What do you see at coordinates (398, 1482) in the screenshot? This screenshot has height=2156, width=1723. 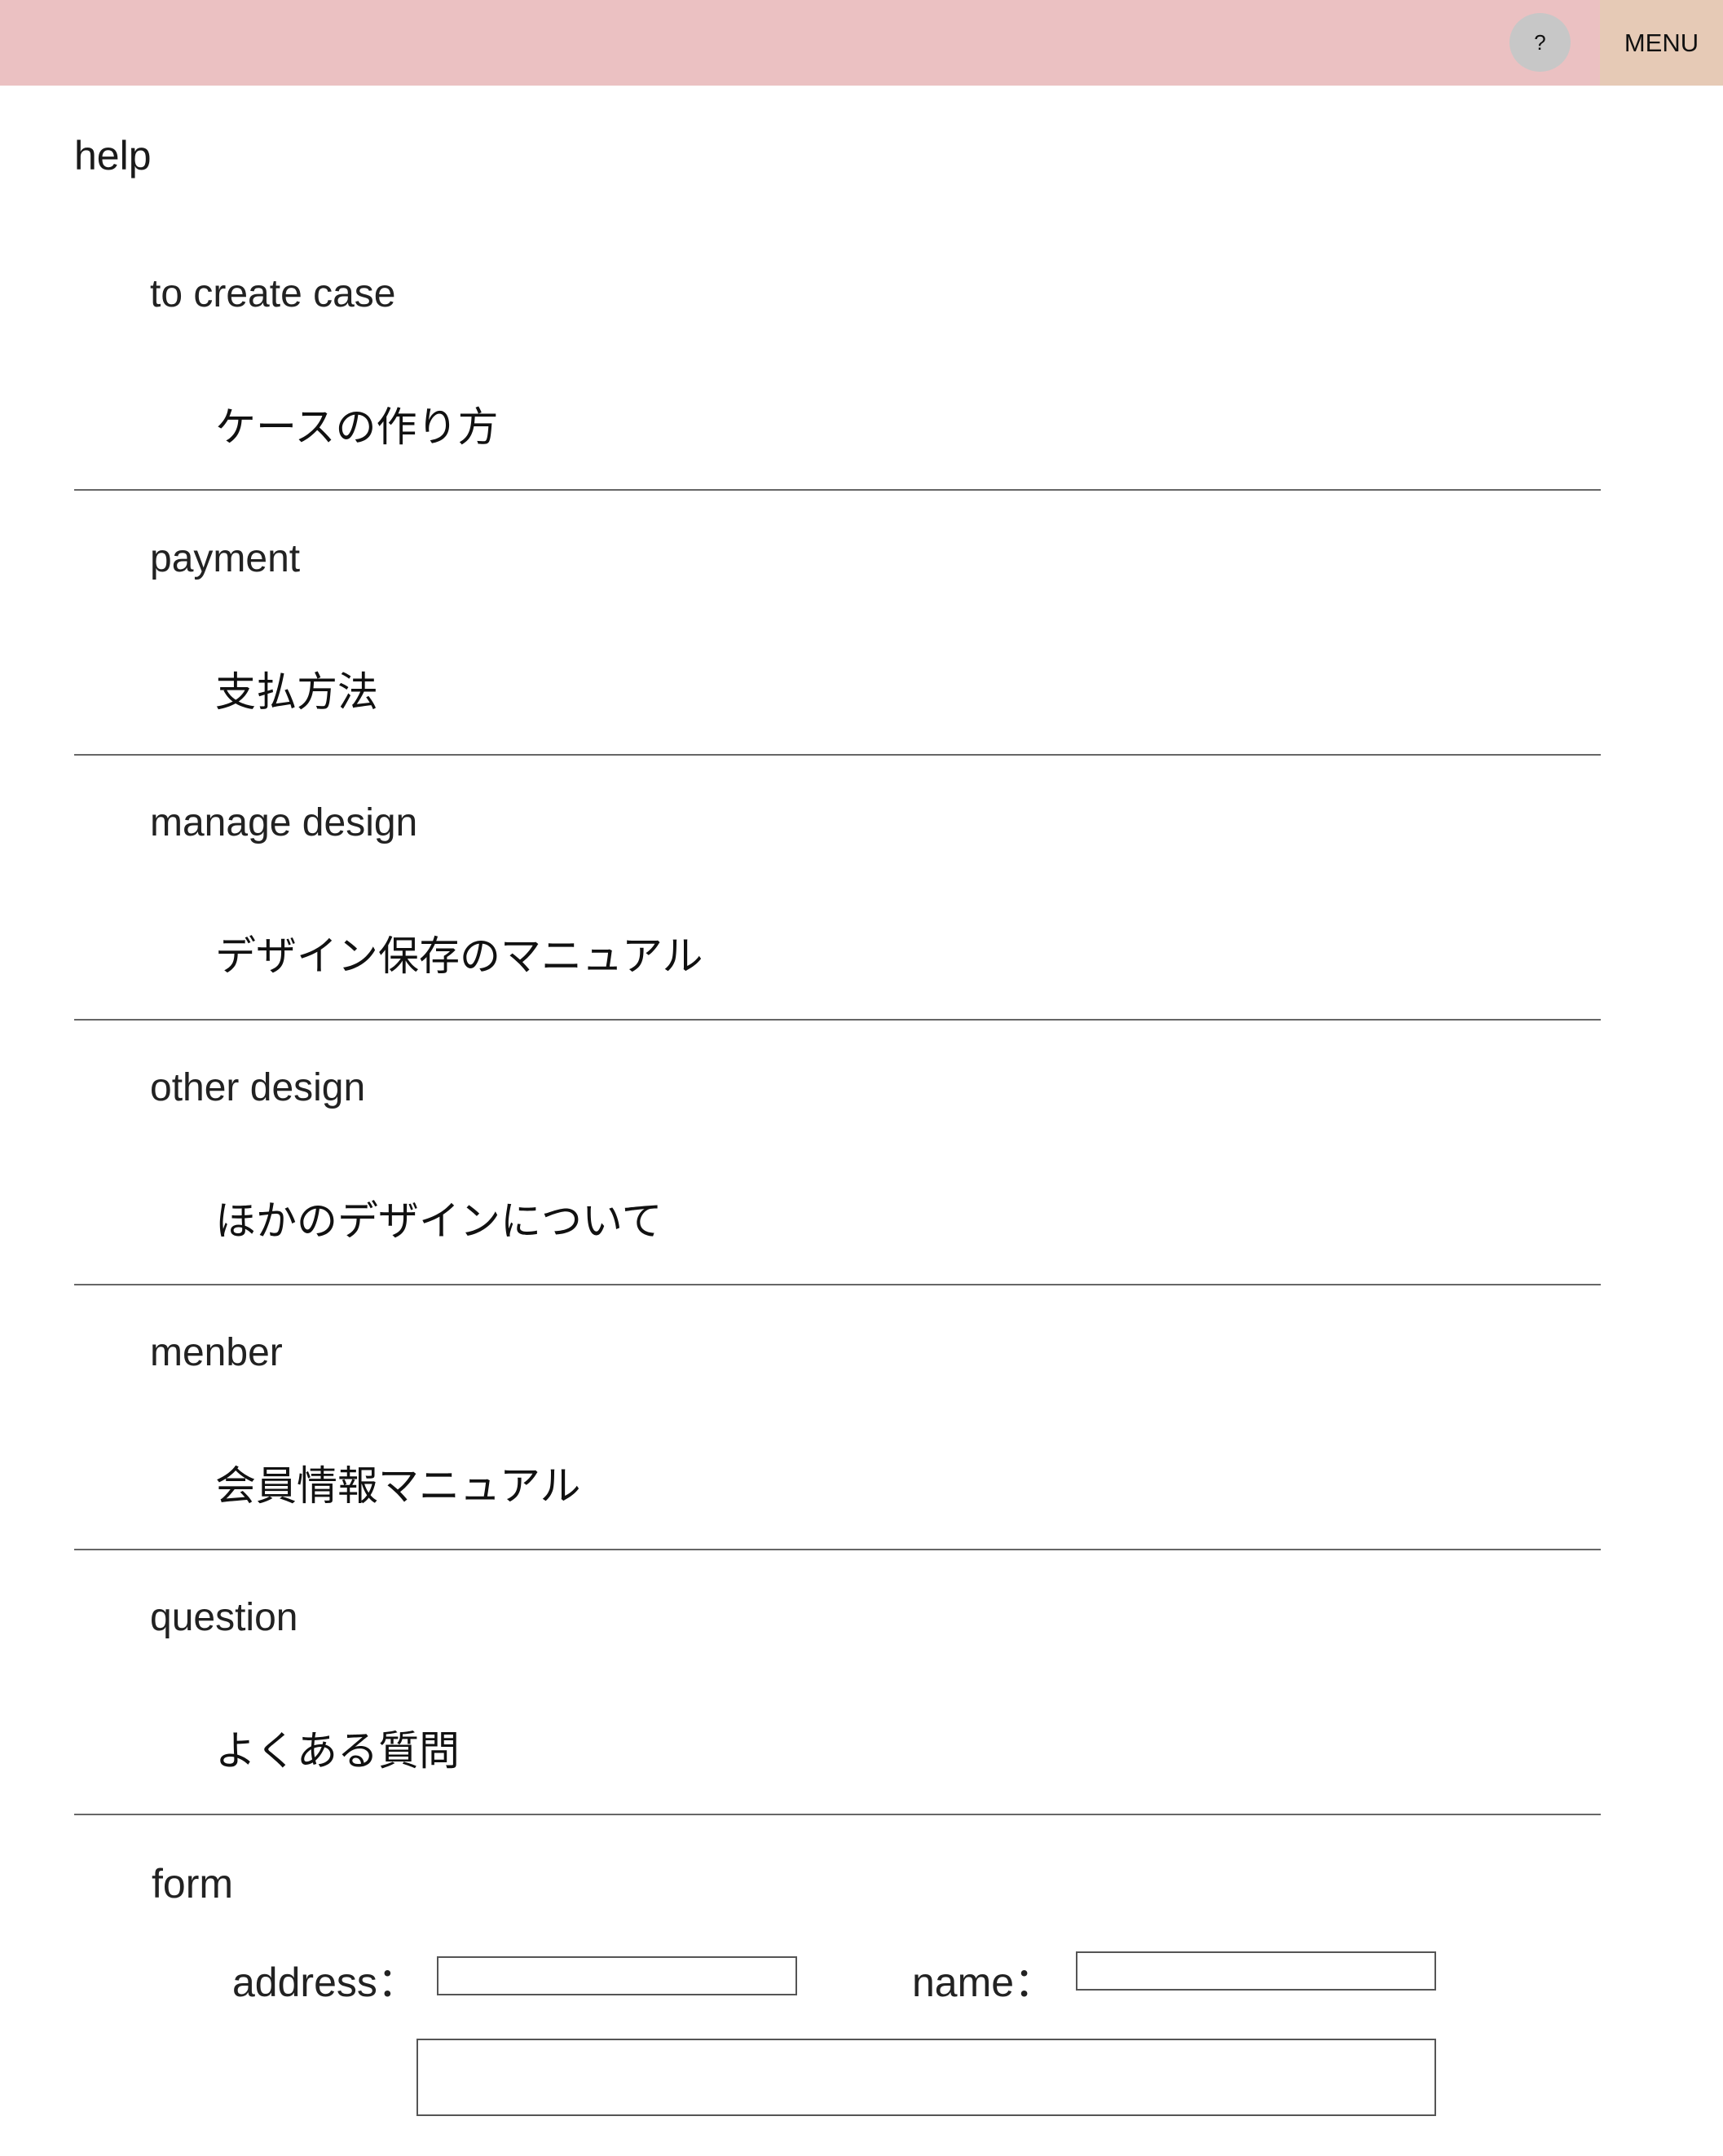 I see `section-link: 会員情報マニュアル` at bounding box center [398, 1482].